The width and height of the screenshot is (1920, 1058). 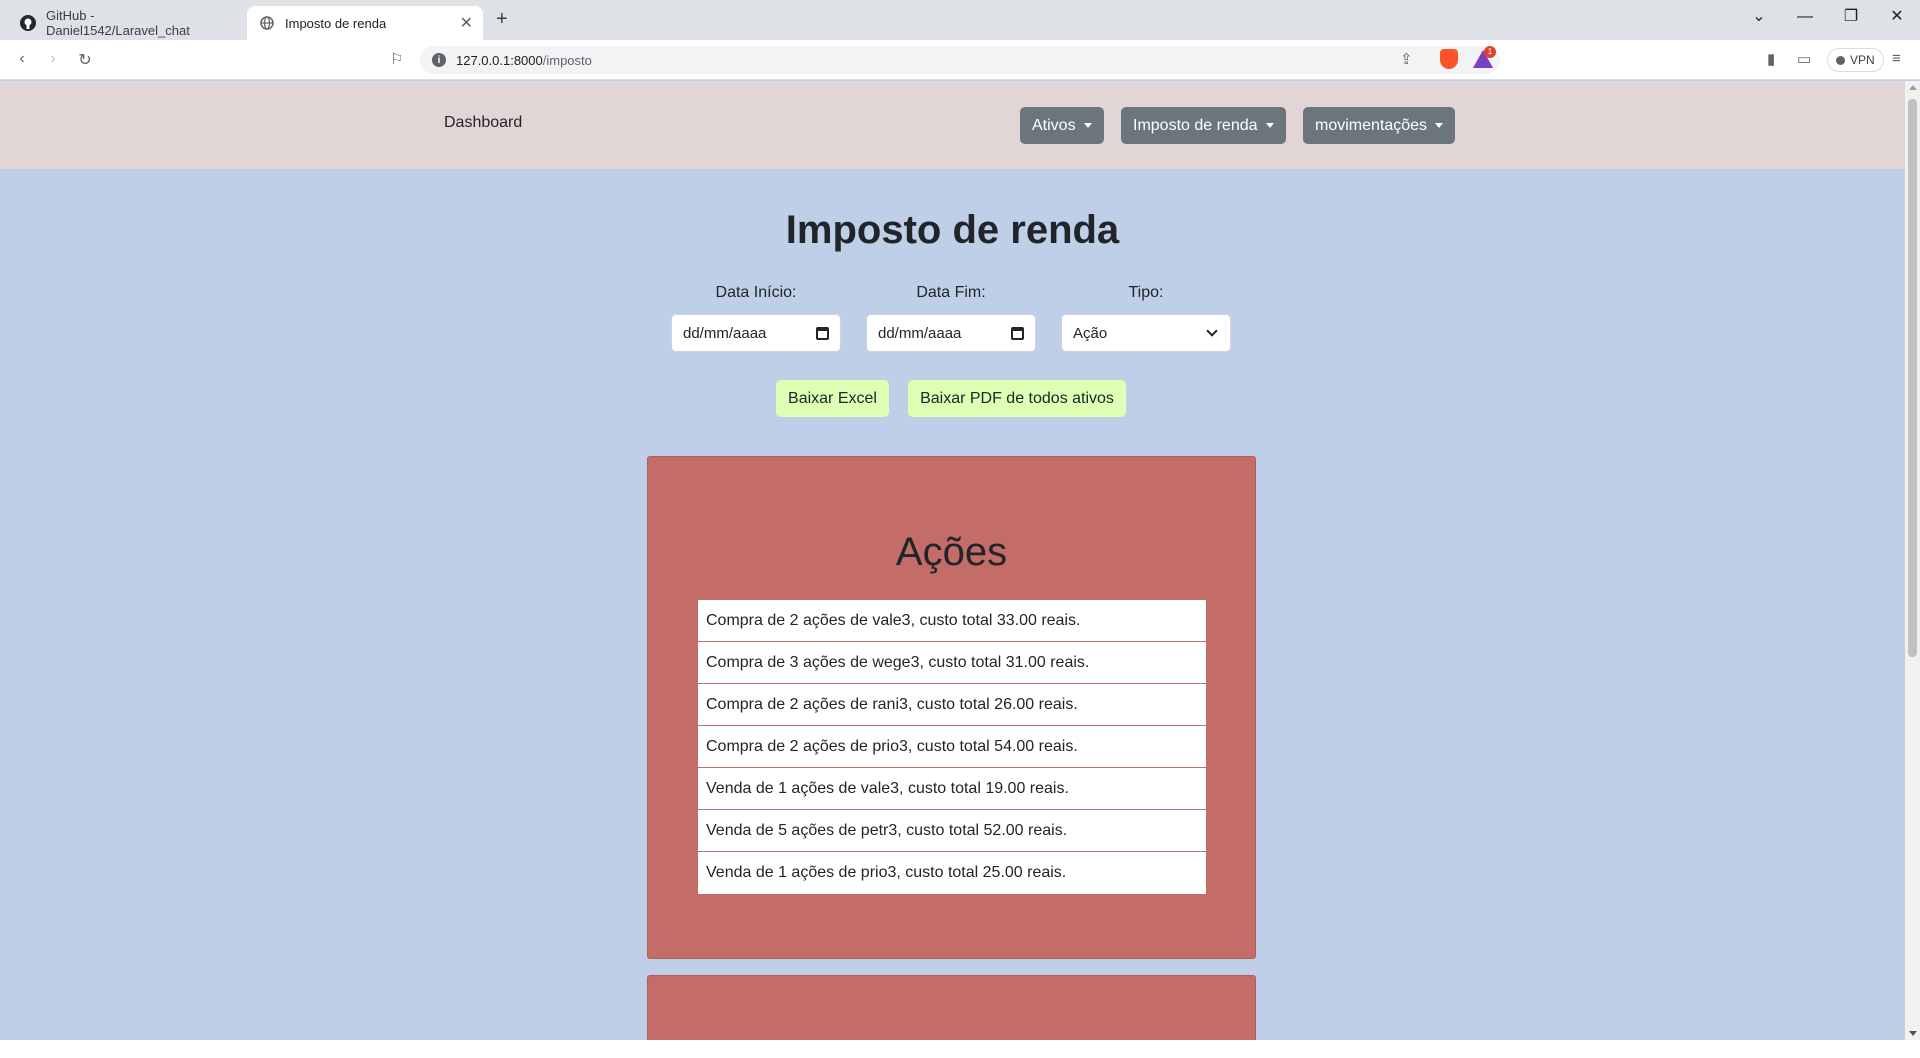 I want to click on bookmark-icon: ⚐, so click(x=396, y=59).